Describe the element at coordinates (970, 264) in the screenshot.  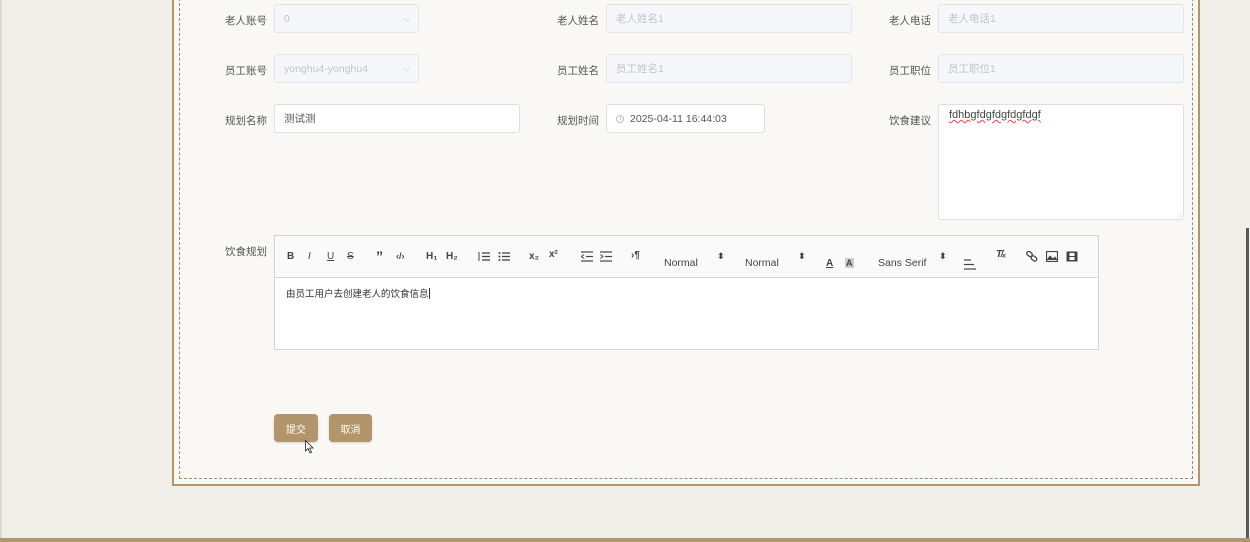
I see `align-icon` at that location.